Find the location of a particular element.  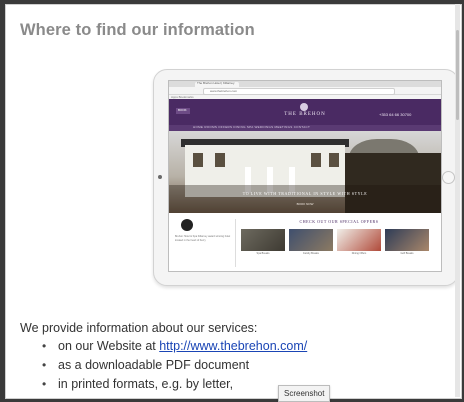

award-logo-icon is located at coordinates (187, 225).